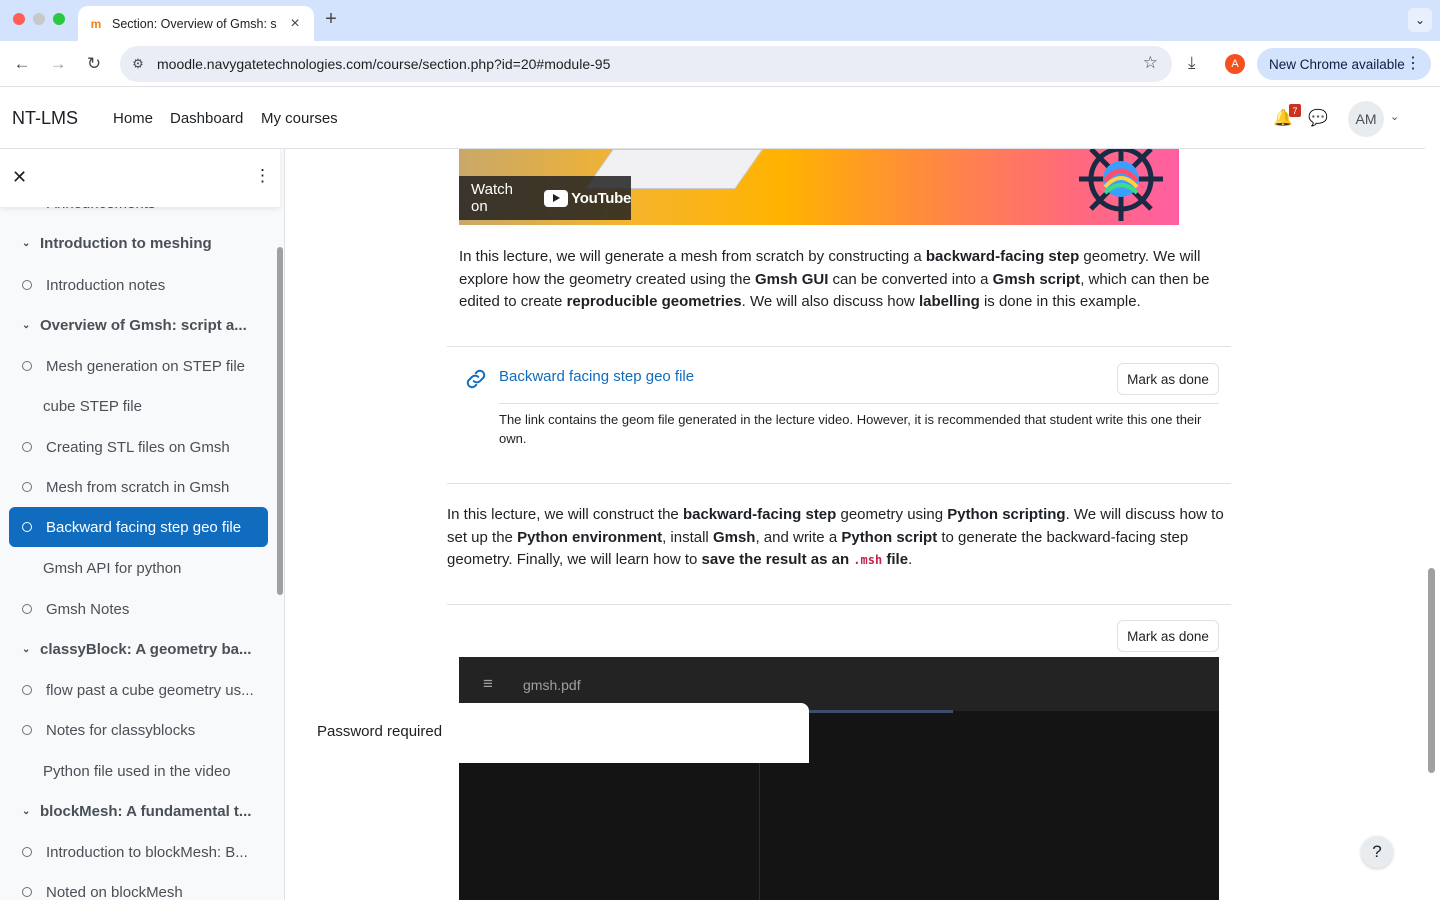 Image resolution: width=1440 pixels, height=900 pixels. Describe the element at coordinates (106, 285) in the screenshot. I see `item-label: Introduction notes` at that location.